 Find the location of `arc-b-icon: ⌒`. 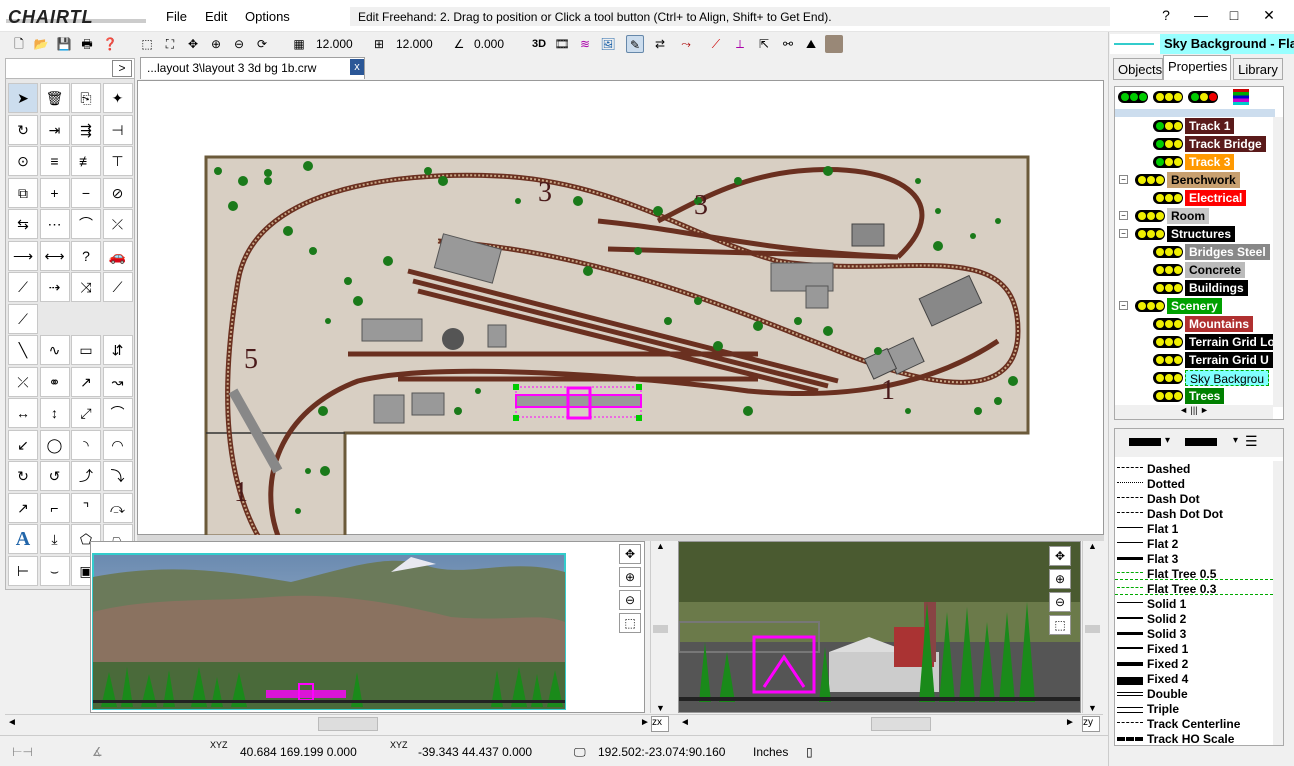

arc-b-icon: ⌒ is located at coordinates (117, 413).